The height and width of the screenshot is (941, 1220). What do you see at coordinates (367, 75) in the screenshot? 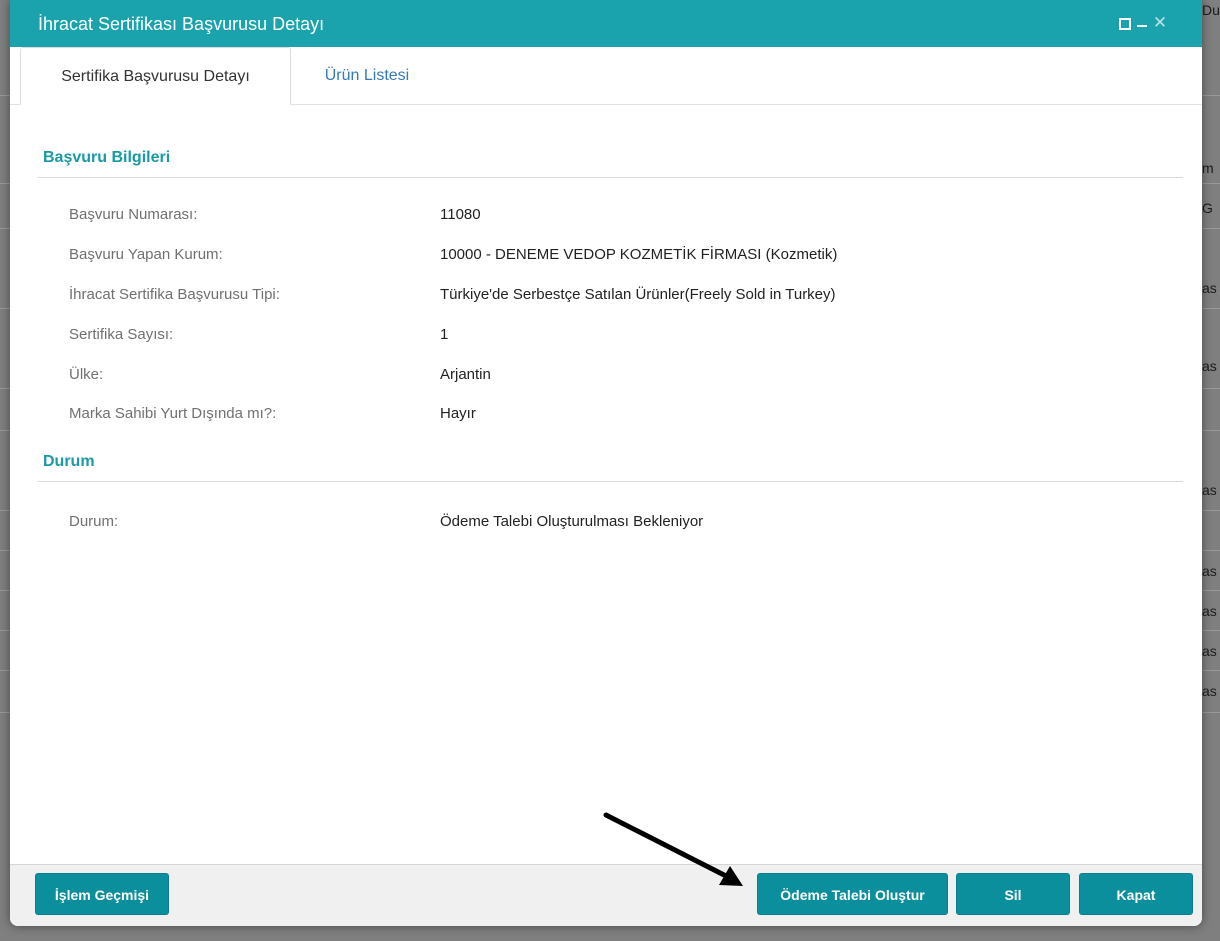
I see `tab-product-list: Ürün Listesi` at bounding box center [367, 75].